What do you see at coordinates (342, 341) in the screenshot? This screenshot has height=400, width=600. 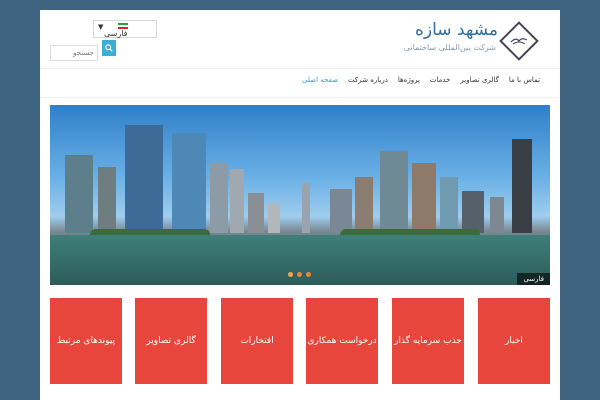 I see `tile-cooperation: درخواست همکاری` at bounding box center [342, 341].